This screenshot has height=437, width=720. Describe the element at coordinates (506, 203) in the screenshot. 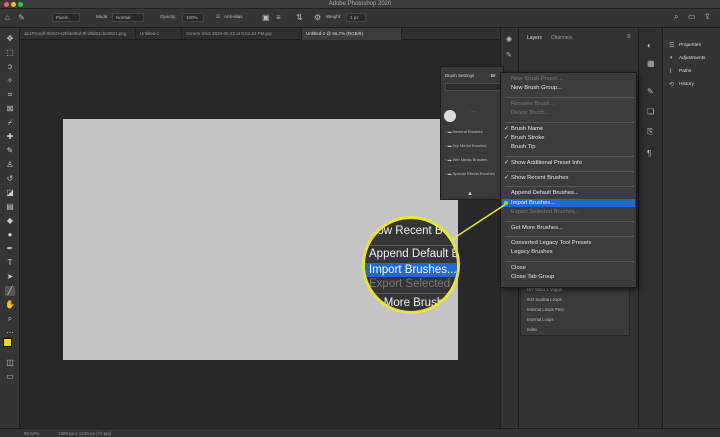

I see `callout-dot` at that location.